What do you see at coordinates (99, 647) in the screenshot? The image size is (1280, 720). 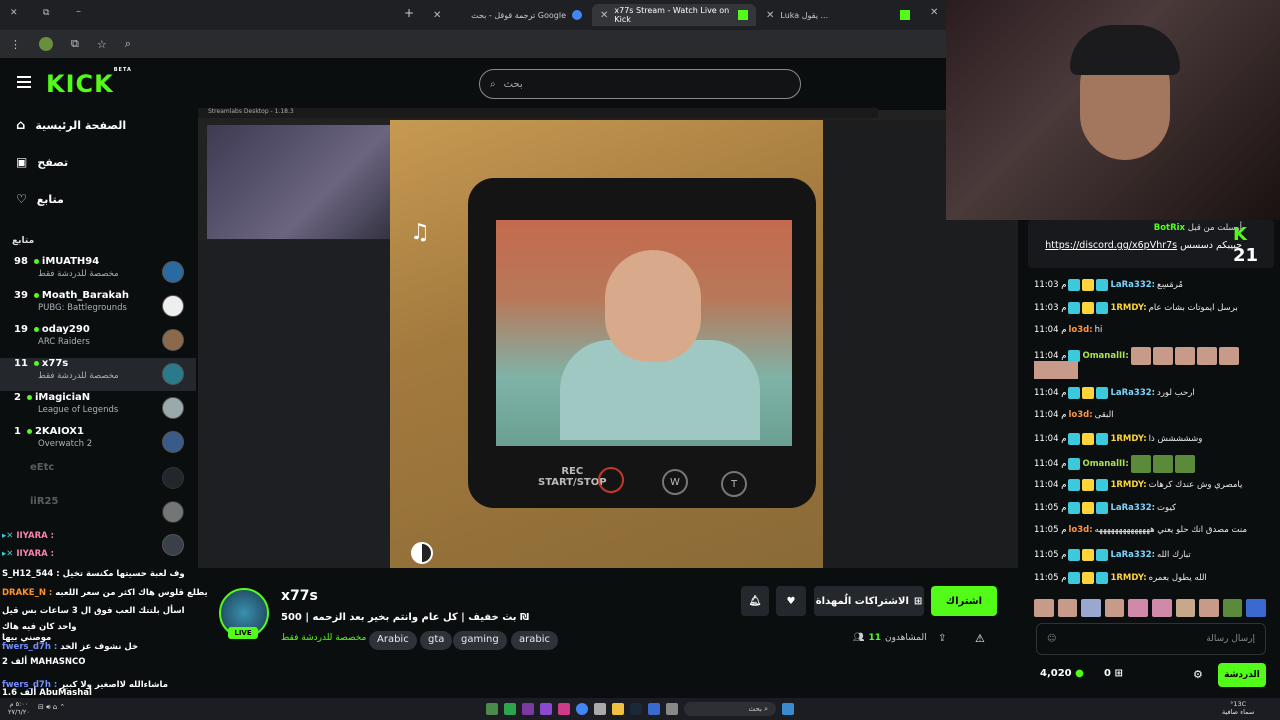 I see `overlay-text: خل نشوف عز الخد` at bounding box center [99, 647].